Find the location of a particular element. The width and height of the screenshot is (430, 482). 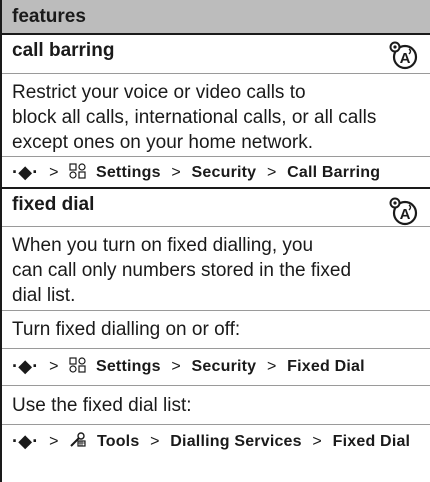

description-line: dial list. is located at coordinates (44, 295).